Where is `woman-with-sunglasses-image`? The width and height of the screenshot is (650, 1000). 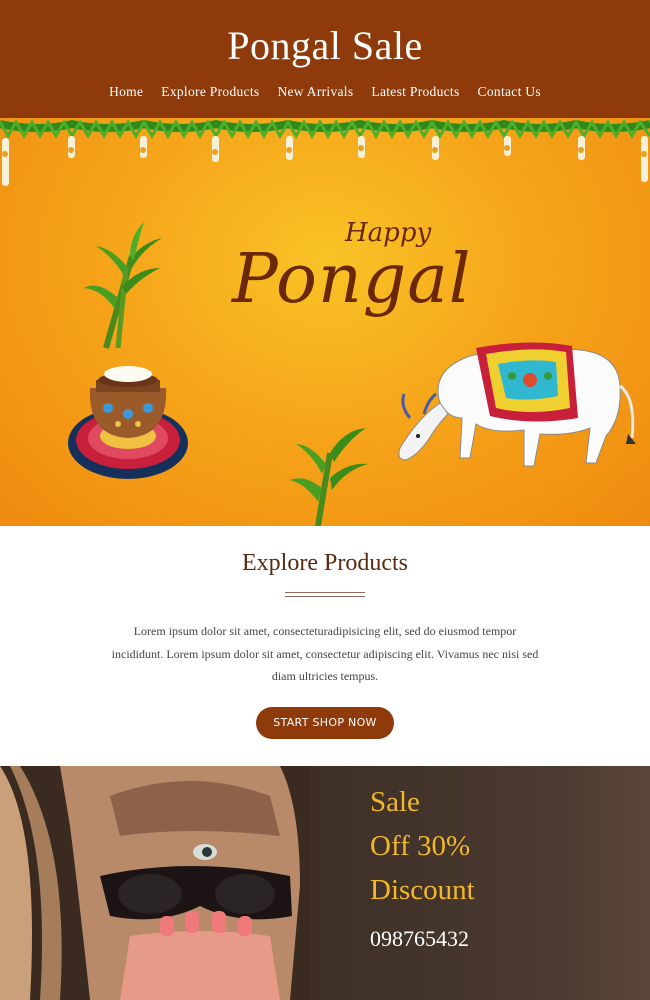
woman-with-sunglasses-image is located at coordinates (155, 883).